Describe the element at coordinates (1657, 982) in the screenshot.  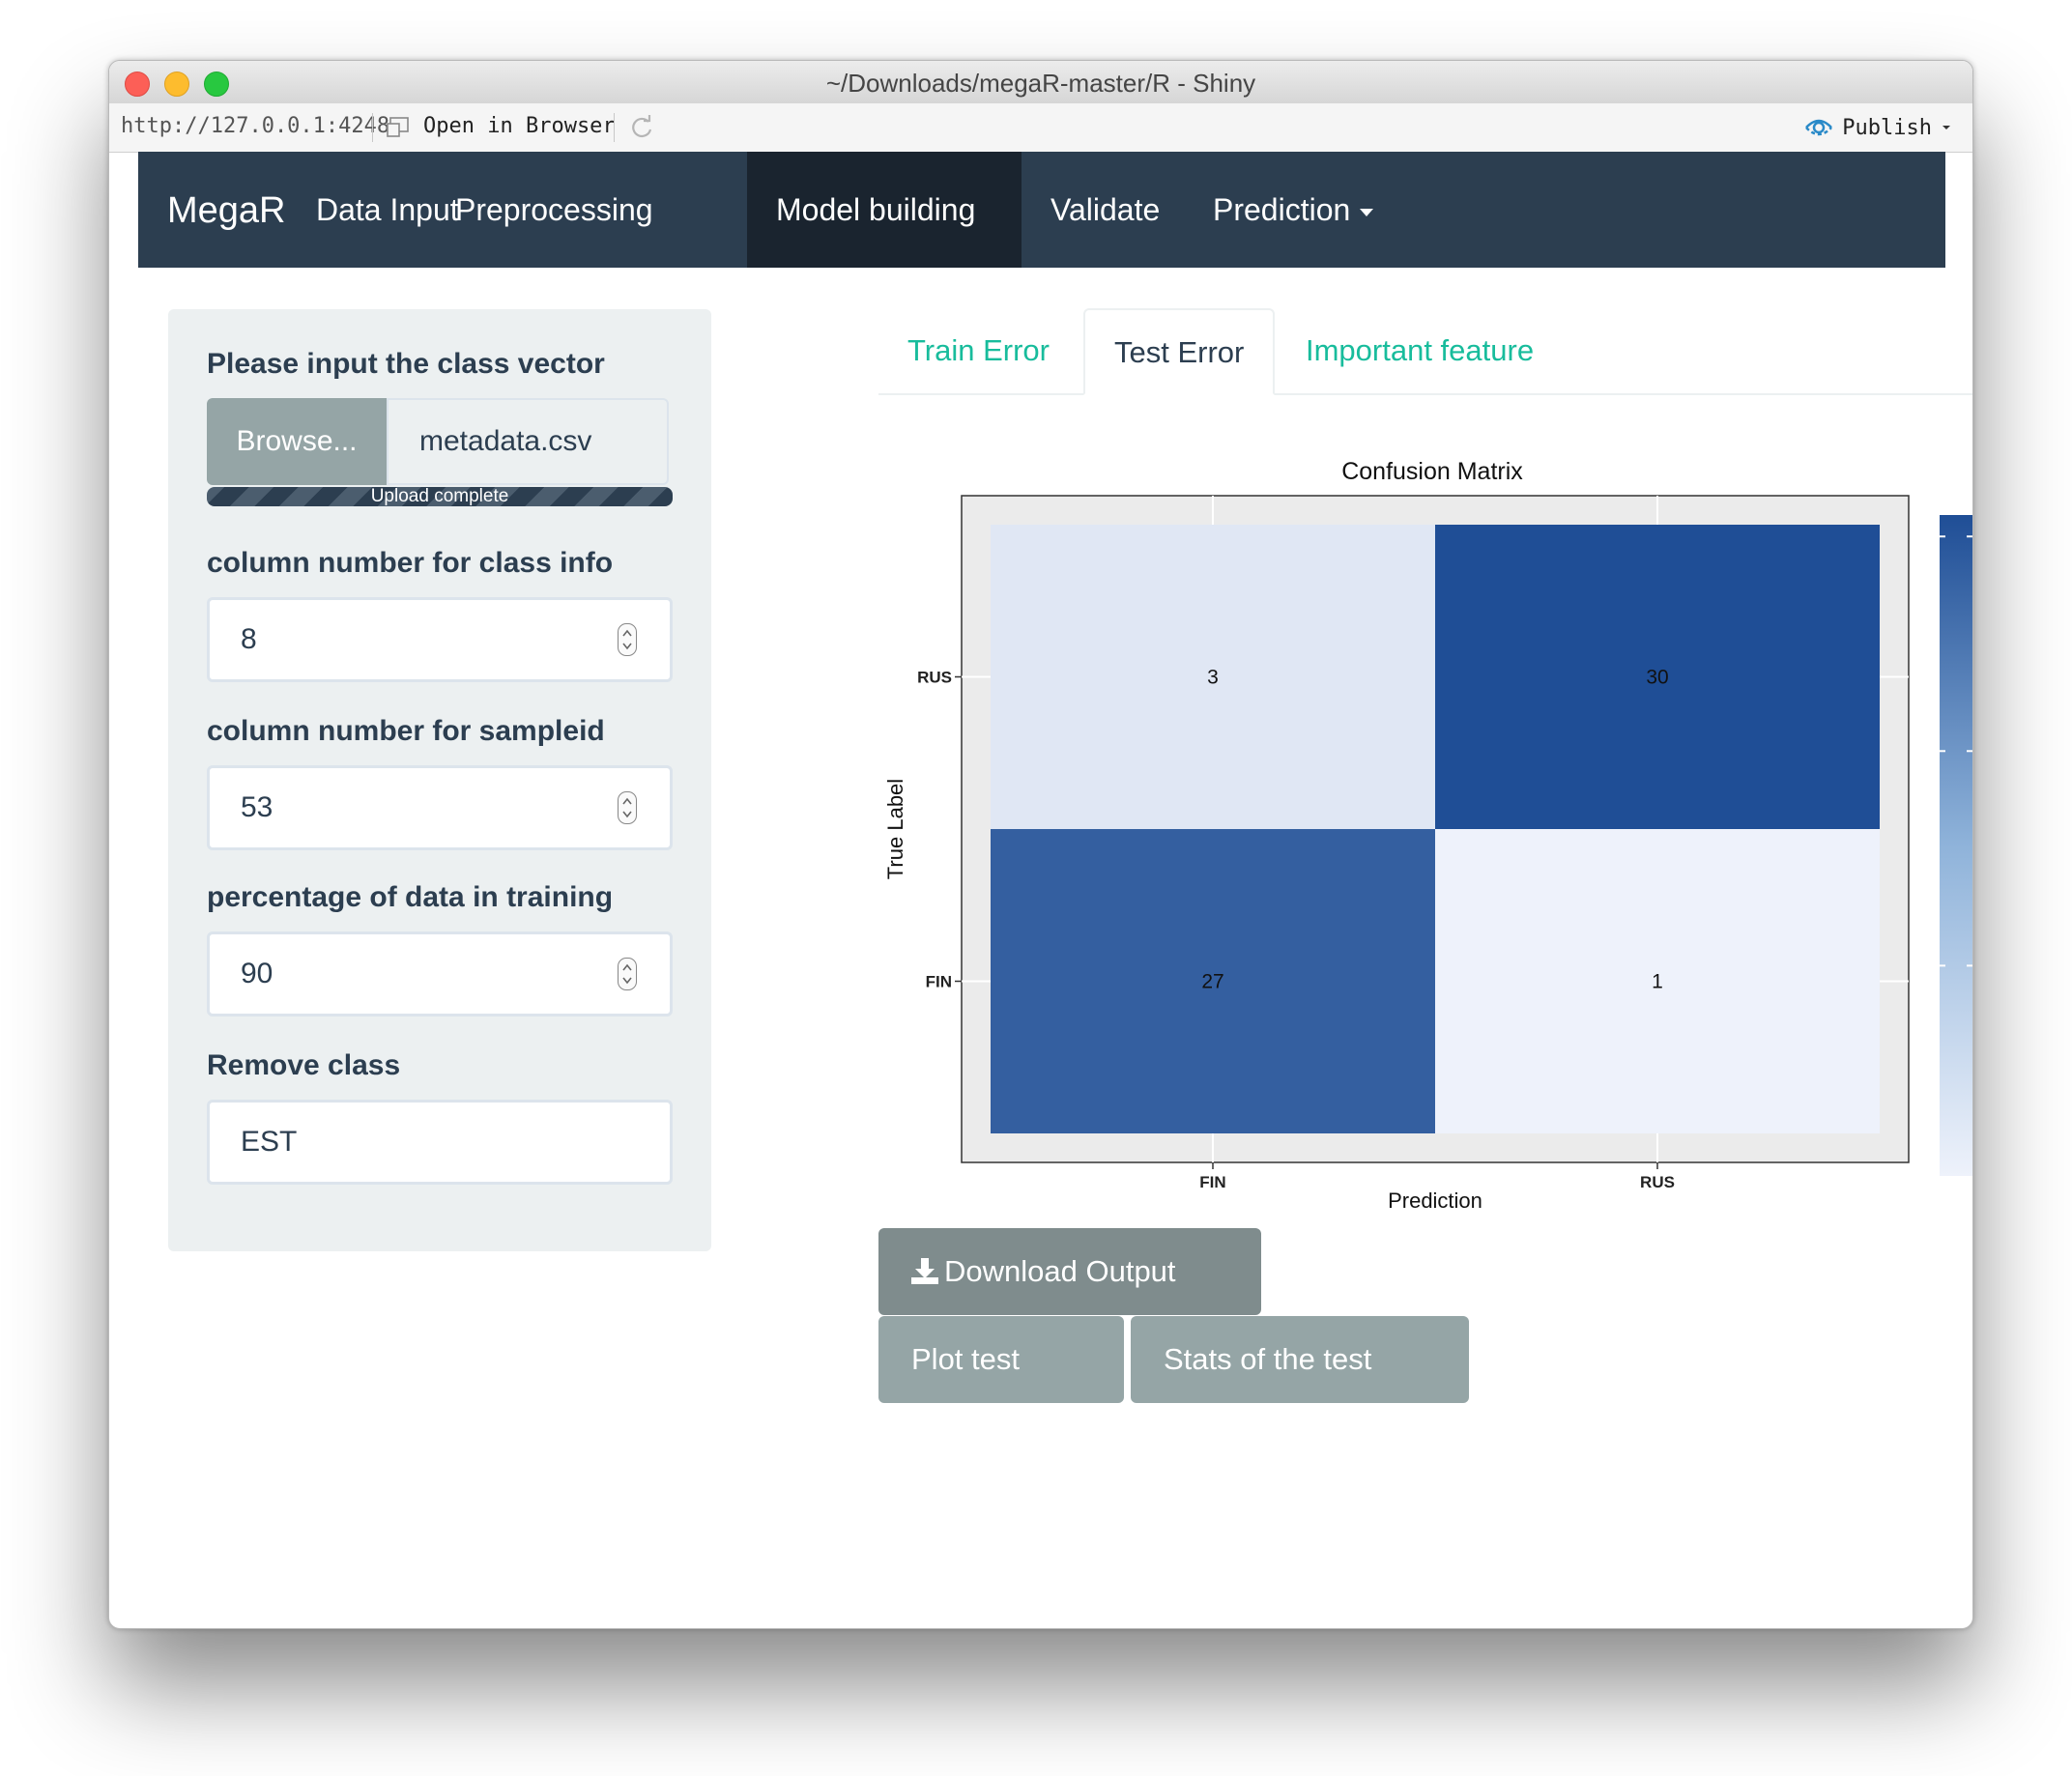
I see `cell-value-label: 1` at that location.